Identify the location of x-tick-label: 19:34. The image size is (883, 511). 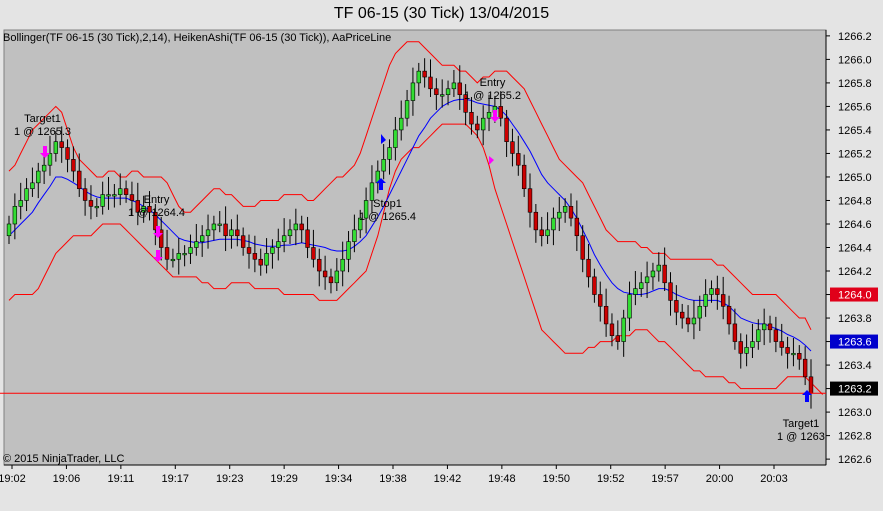
(339, 479).